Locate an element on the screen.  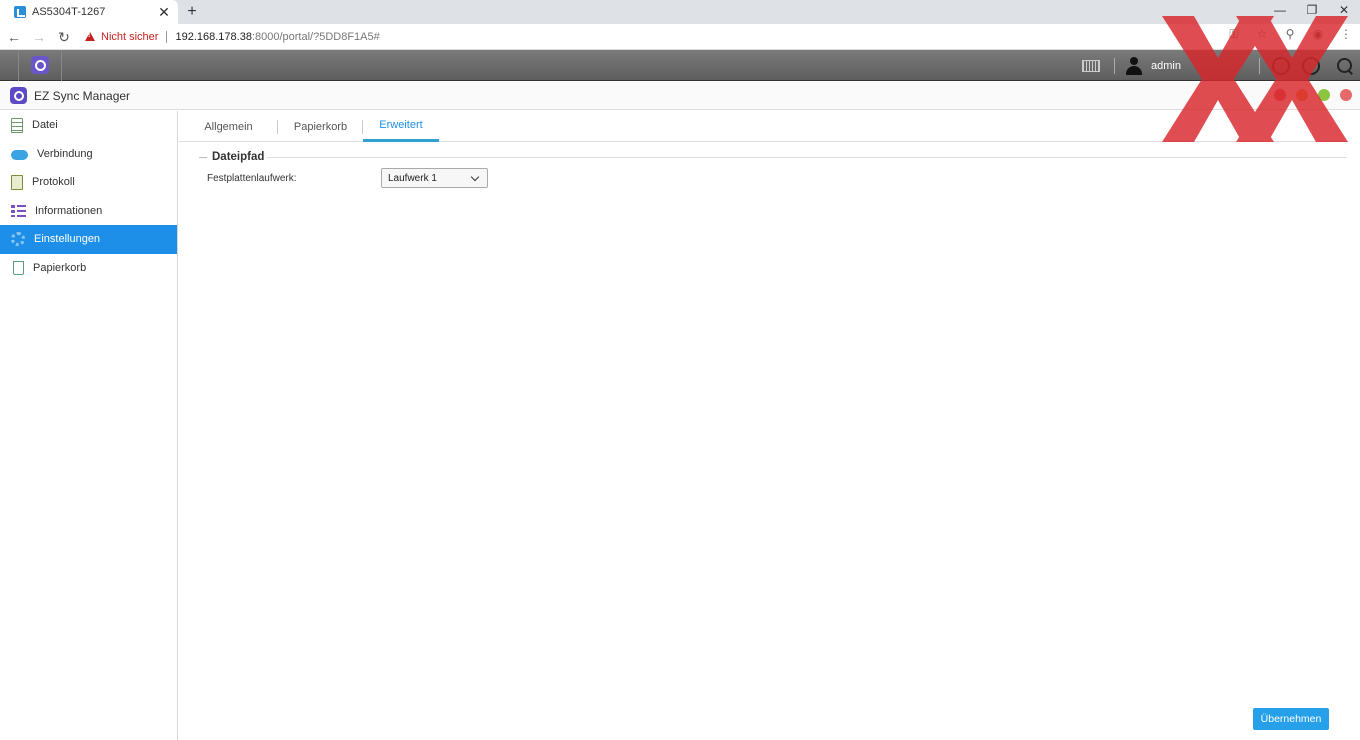
keyboard-icon is located at coordinates (1091, 65).